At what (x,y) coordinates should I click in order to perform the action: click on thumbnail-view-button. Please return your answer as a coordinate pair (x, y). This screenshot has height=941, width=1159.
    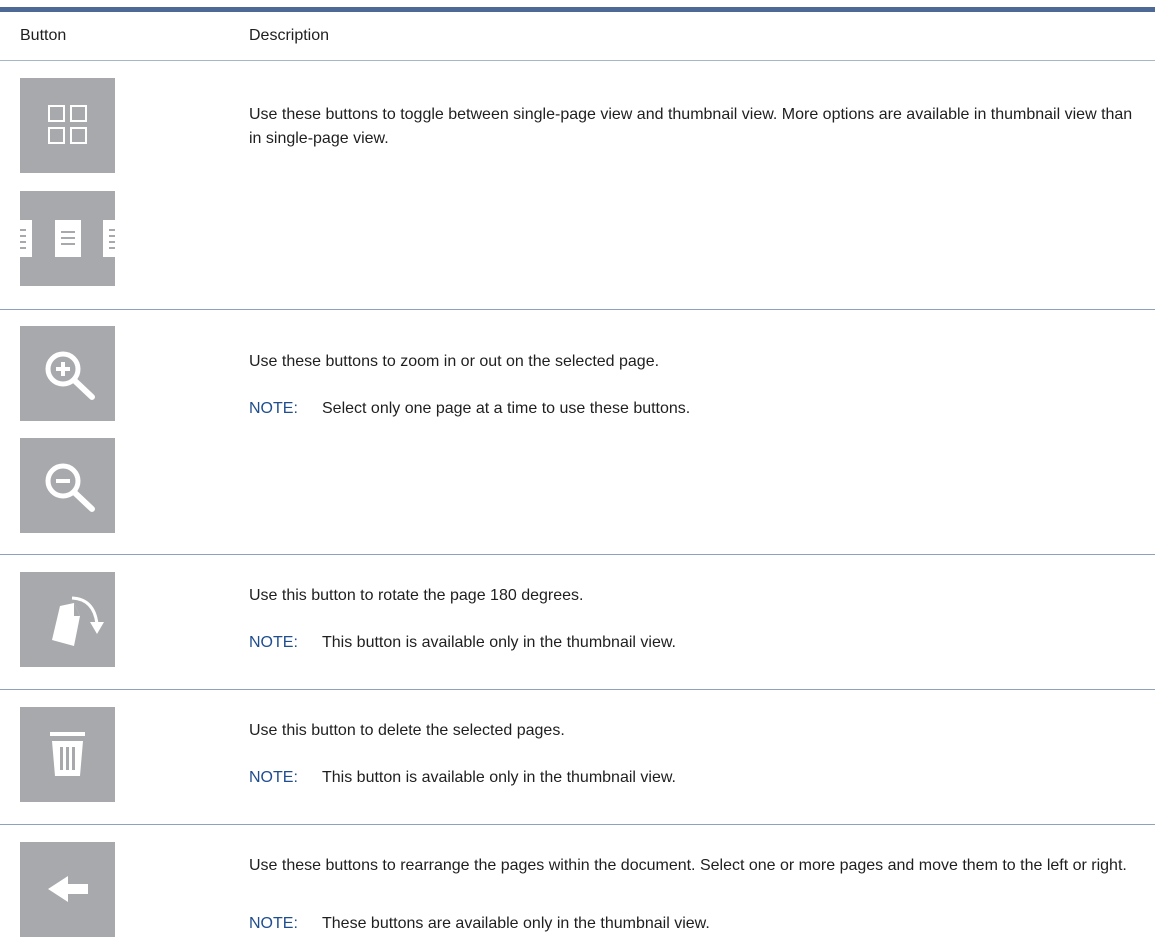
    Looking at the image, I should click on (67, 125).